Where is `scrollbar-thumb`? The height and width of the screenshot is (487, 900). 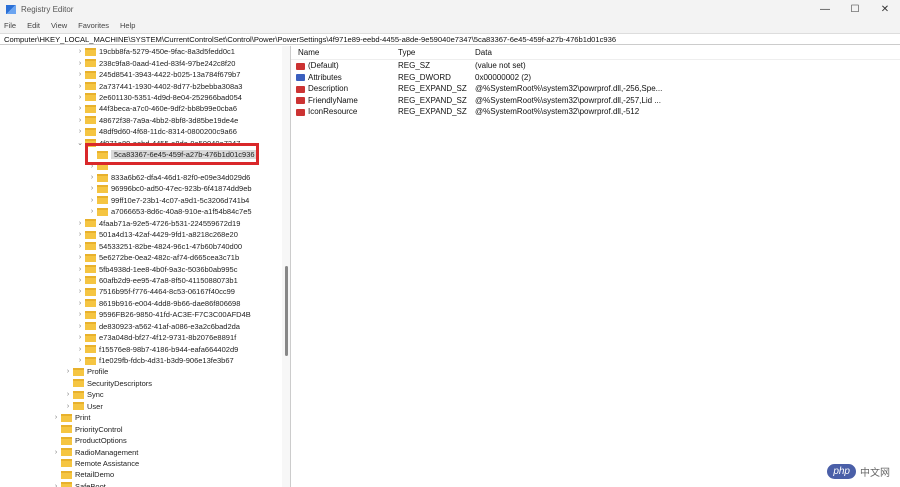
scrollbar-thumb is located at coordinates (286, 311).